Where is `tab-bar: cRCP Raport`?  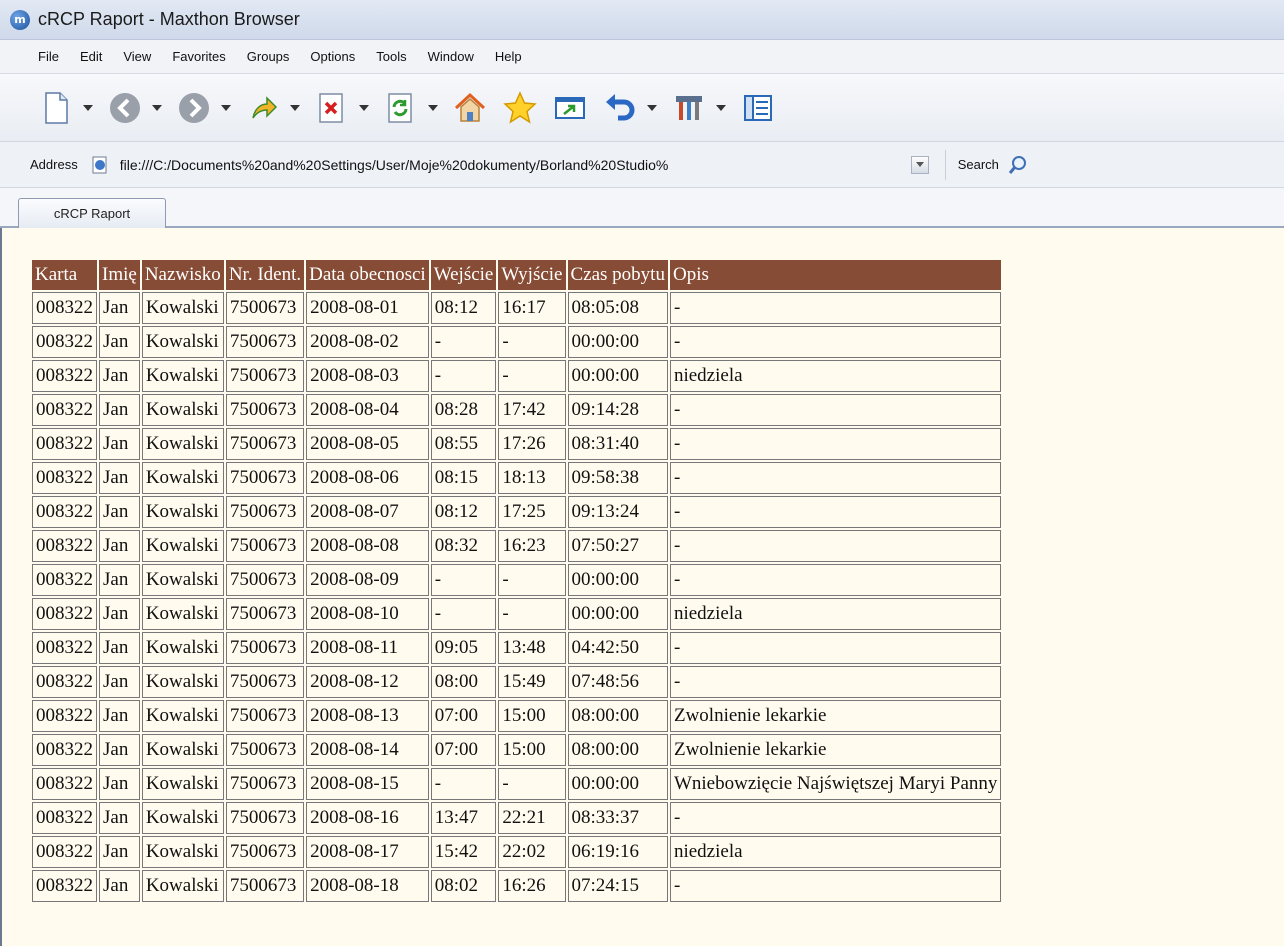
tab-bar: cRCP Raport is located at coordinates (642, 208).